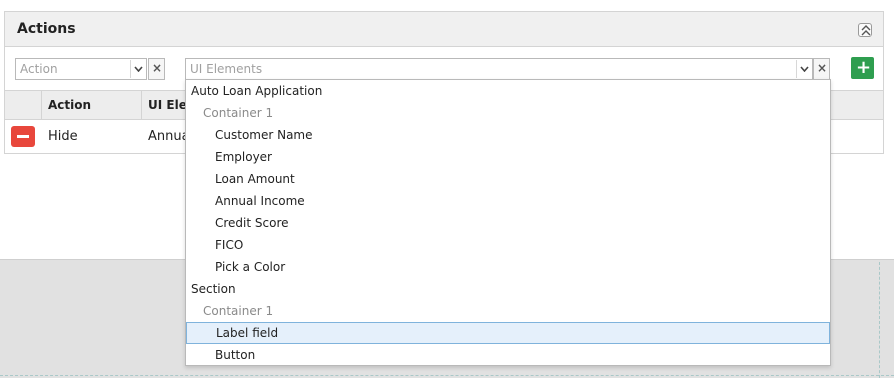 Image resolution: width=894 pixels, height=378 pixels. What do you see at coordinates (213, 289) in the screenshot?
I see `dropdown-group-section: Section` at bounding box center [213, 289].